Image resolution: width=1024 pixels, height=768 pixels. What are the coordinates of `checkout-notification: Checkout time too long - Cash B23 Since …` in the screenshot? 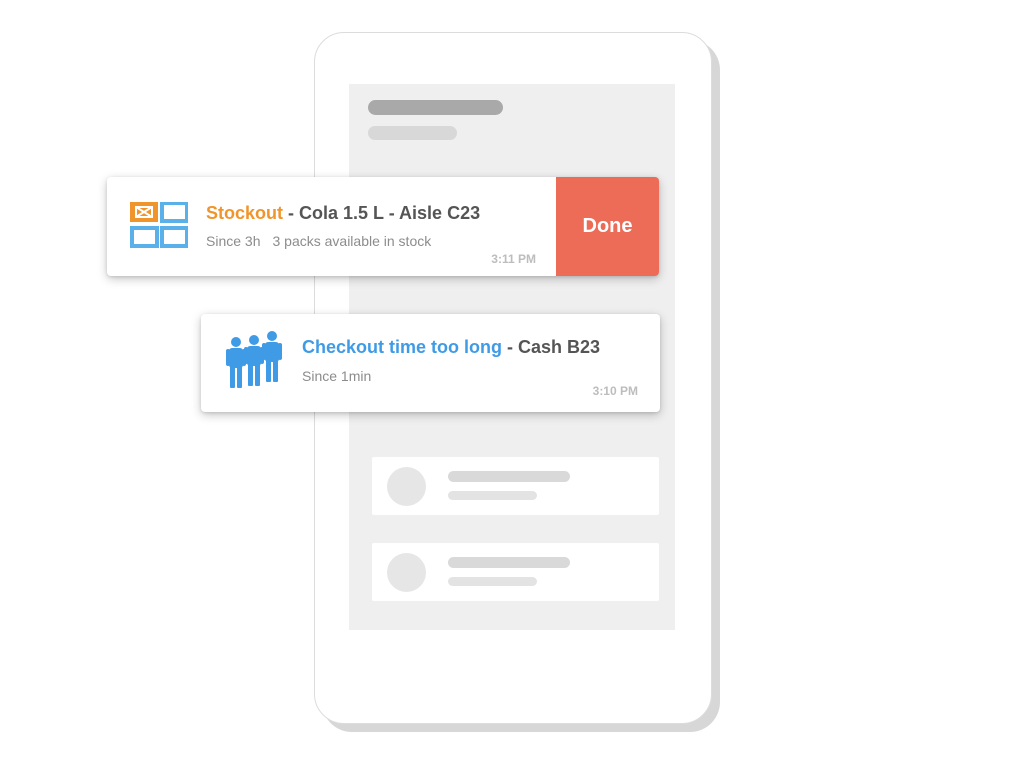 It's located at (430, 363).